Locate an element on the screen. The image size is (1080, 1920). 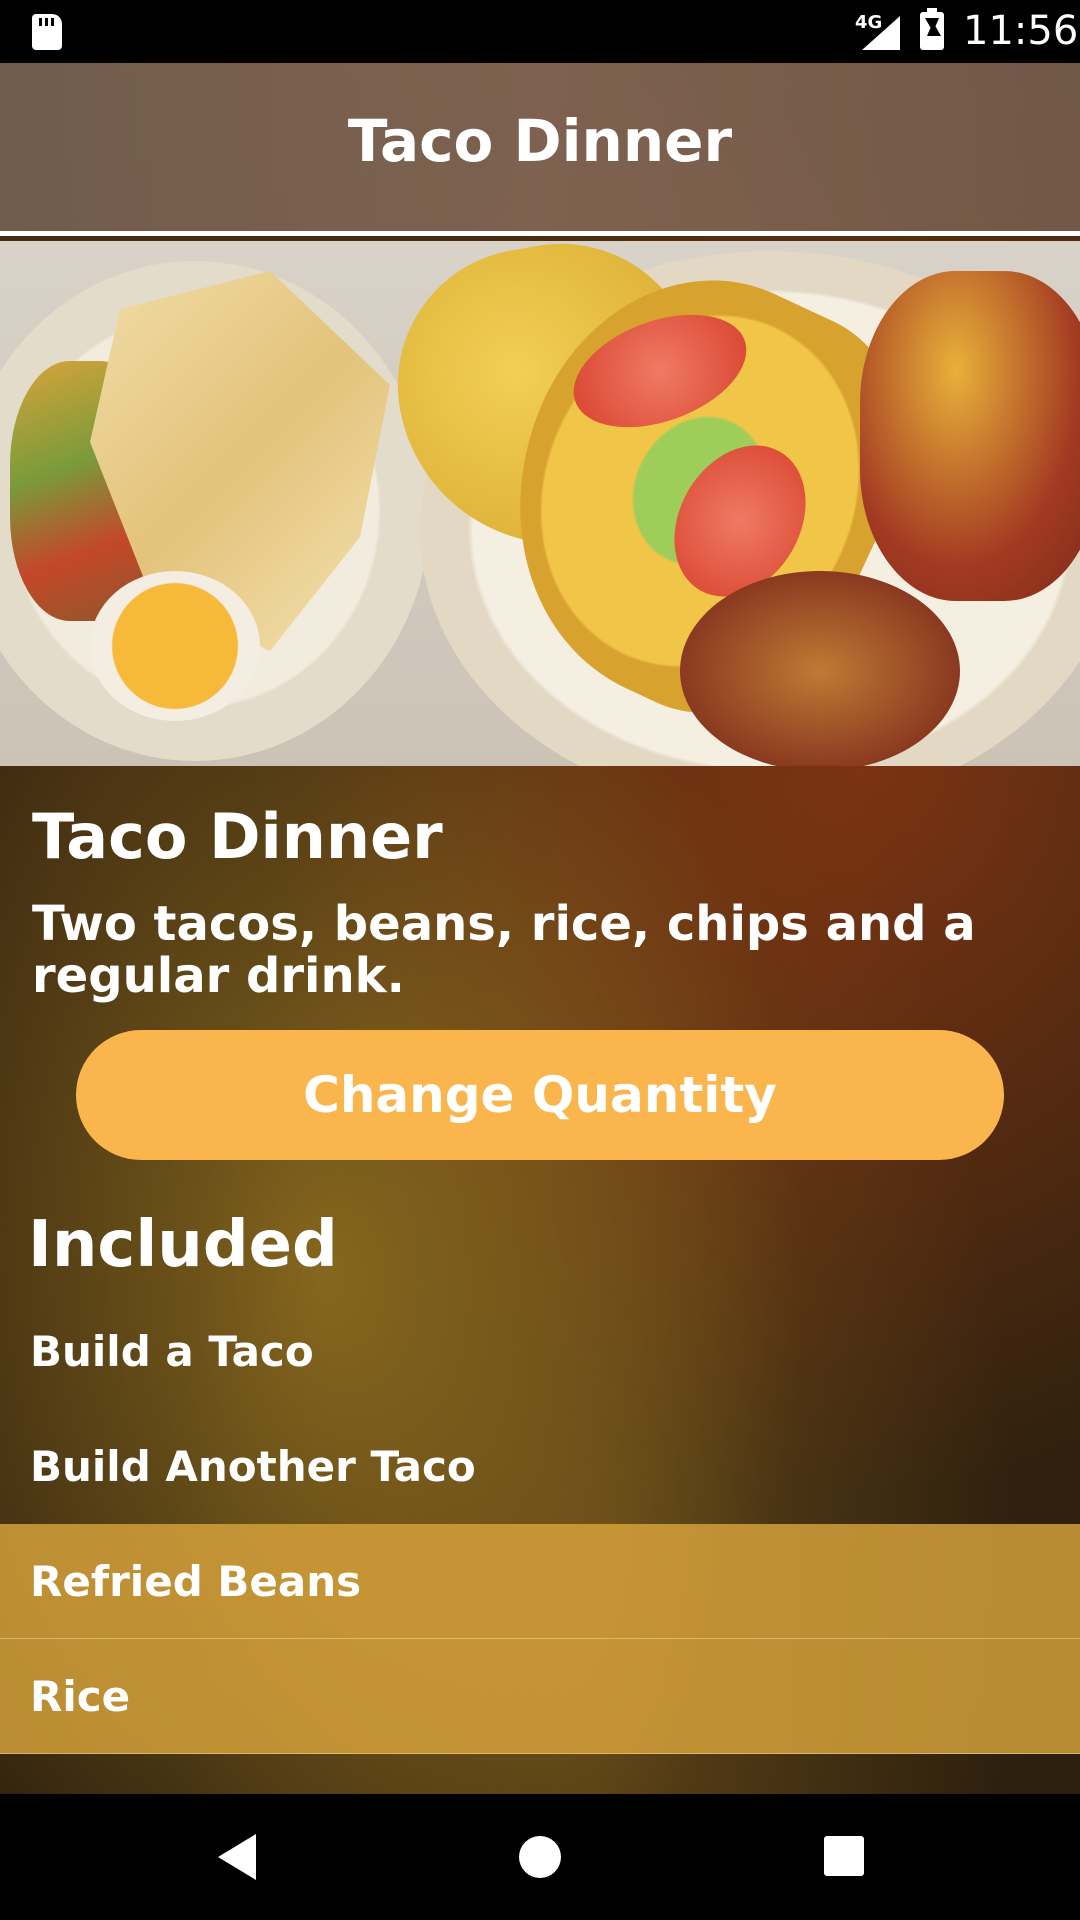
home-icon is located at coordinates (540, 1857).